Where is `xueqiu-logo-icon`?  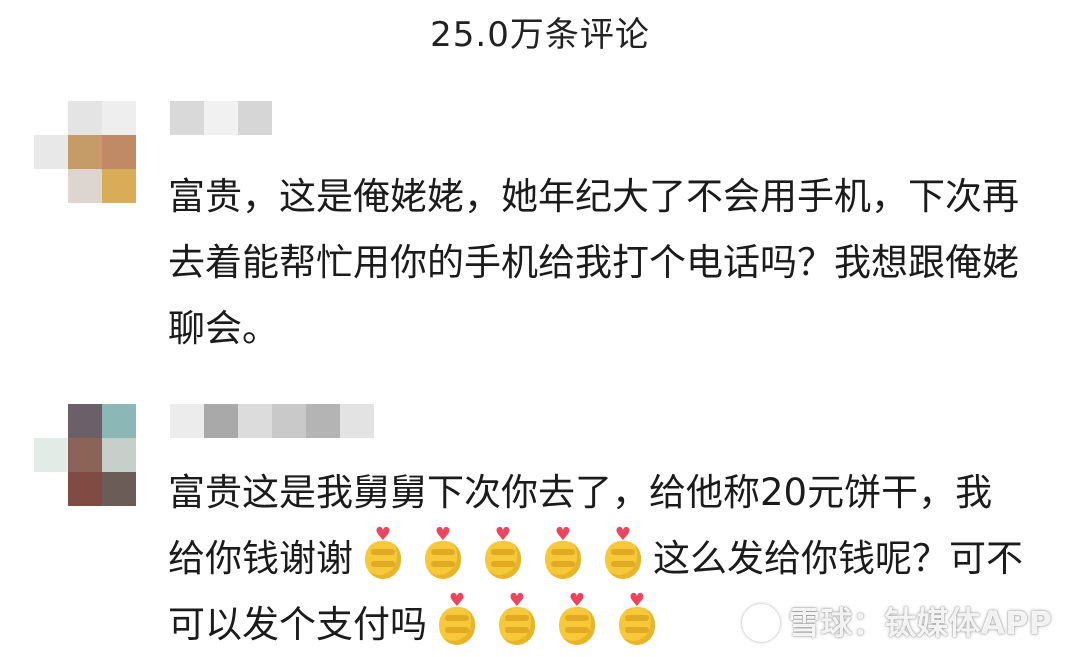 xueqiu-logo-icon is located at coordinates (761, 623).